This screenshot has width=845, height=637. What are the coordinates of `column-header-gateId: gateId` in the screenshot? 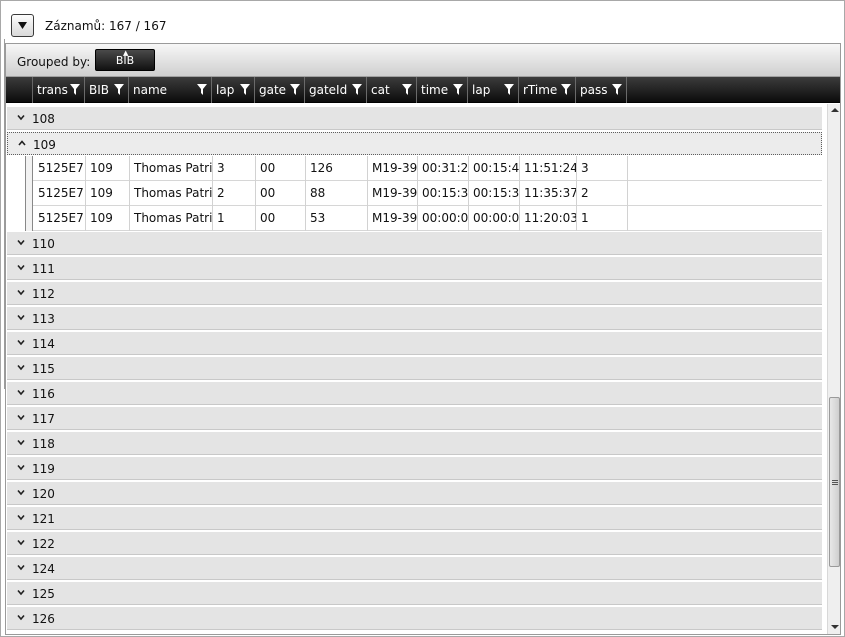 It's located at (336, 90).